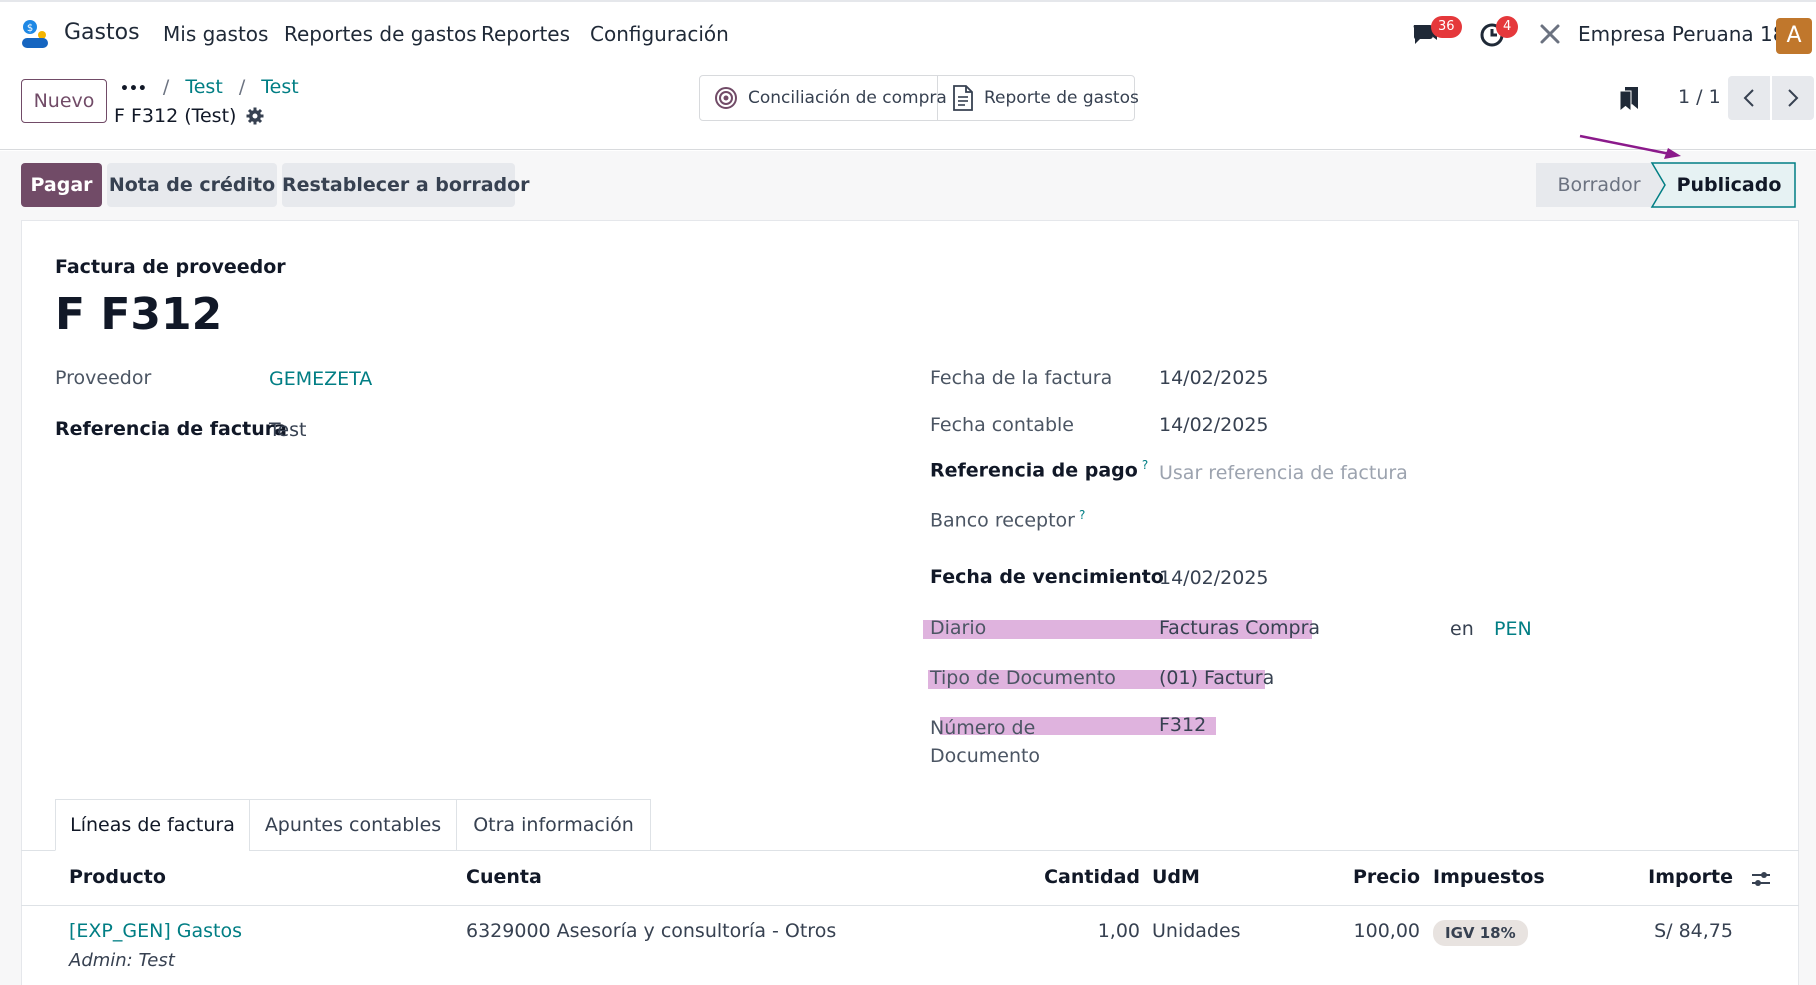 Image resolution: width=1816 pixels, height=985 pixels. I want to click on avatar-initial: A, so click(1794, 35).